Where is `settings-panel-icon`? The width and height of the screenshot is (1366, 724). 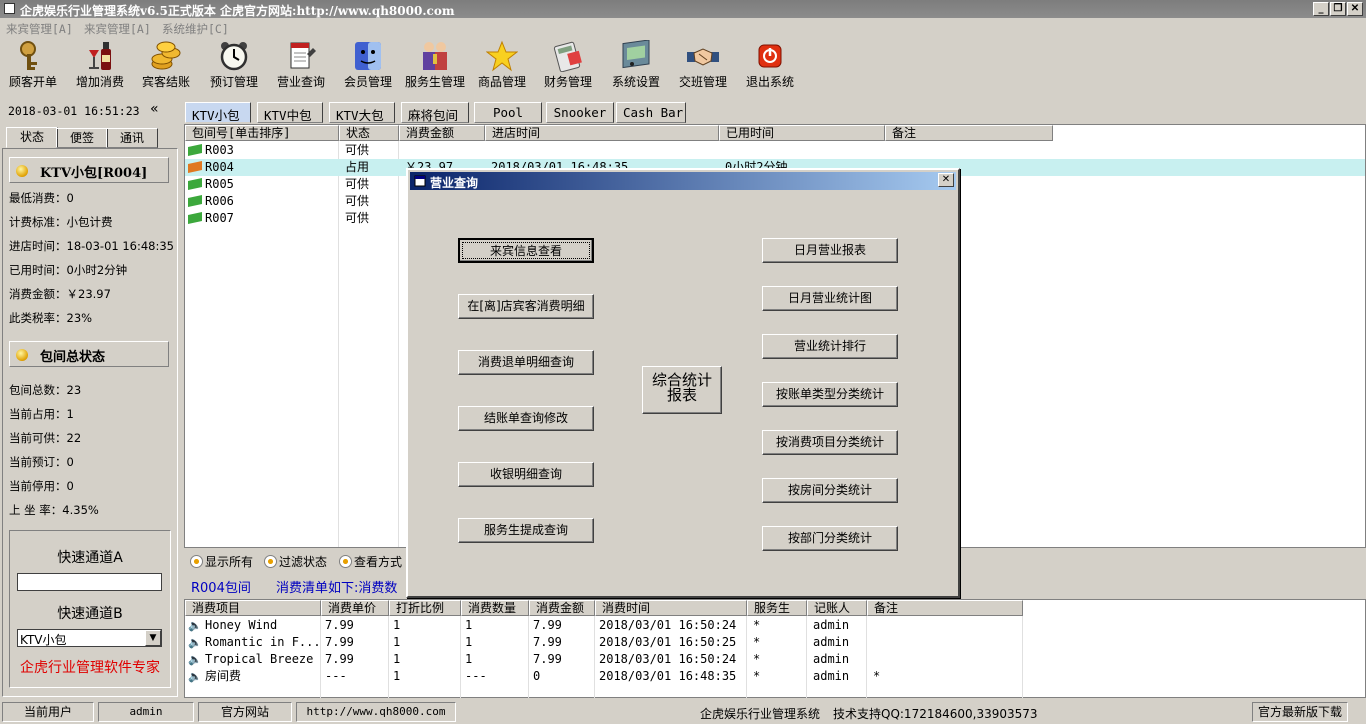
settings-panel-icon is located at coordinates (636, 56).